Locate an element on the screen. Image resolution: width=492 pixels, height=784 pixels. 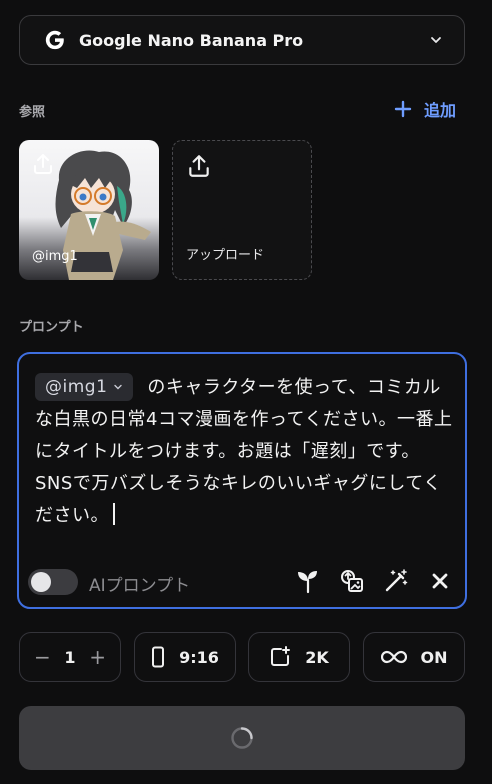
image-count-stepper: − 1 + is located at coordinates (70, 657).